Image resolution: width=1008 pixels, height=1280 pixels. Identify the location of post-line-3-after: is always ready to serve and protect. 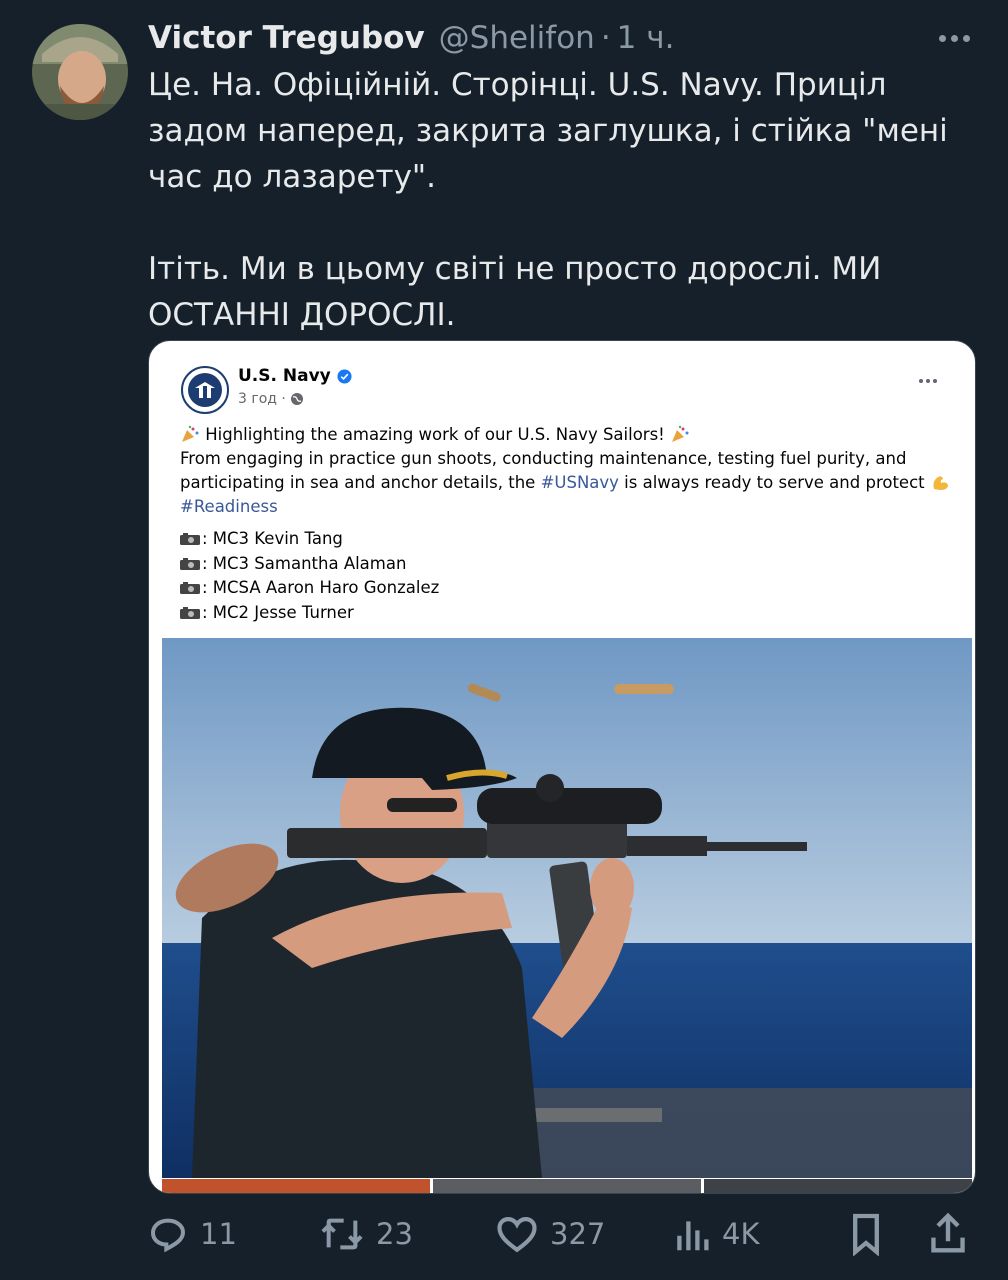
(774, 482).